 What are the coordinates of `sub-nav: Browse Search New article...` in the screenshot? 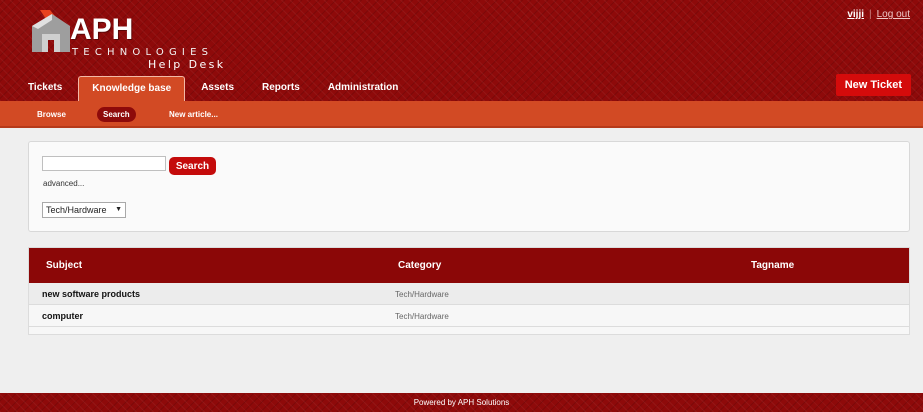 It's located at (461, 114).